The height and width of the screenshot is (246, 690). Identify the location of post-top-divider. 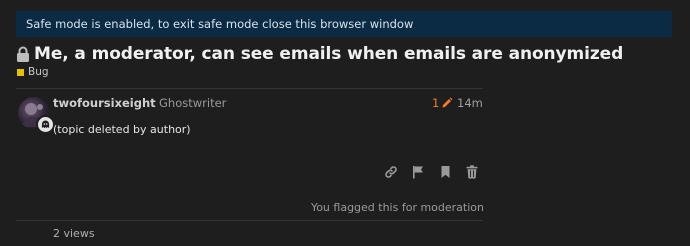
(249, 88).